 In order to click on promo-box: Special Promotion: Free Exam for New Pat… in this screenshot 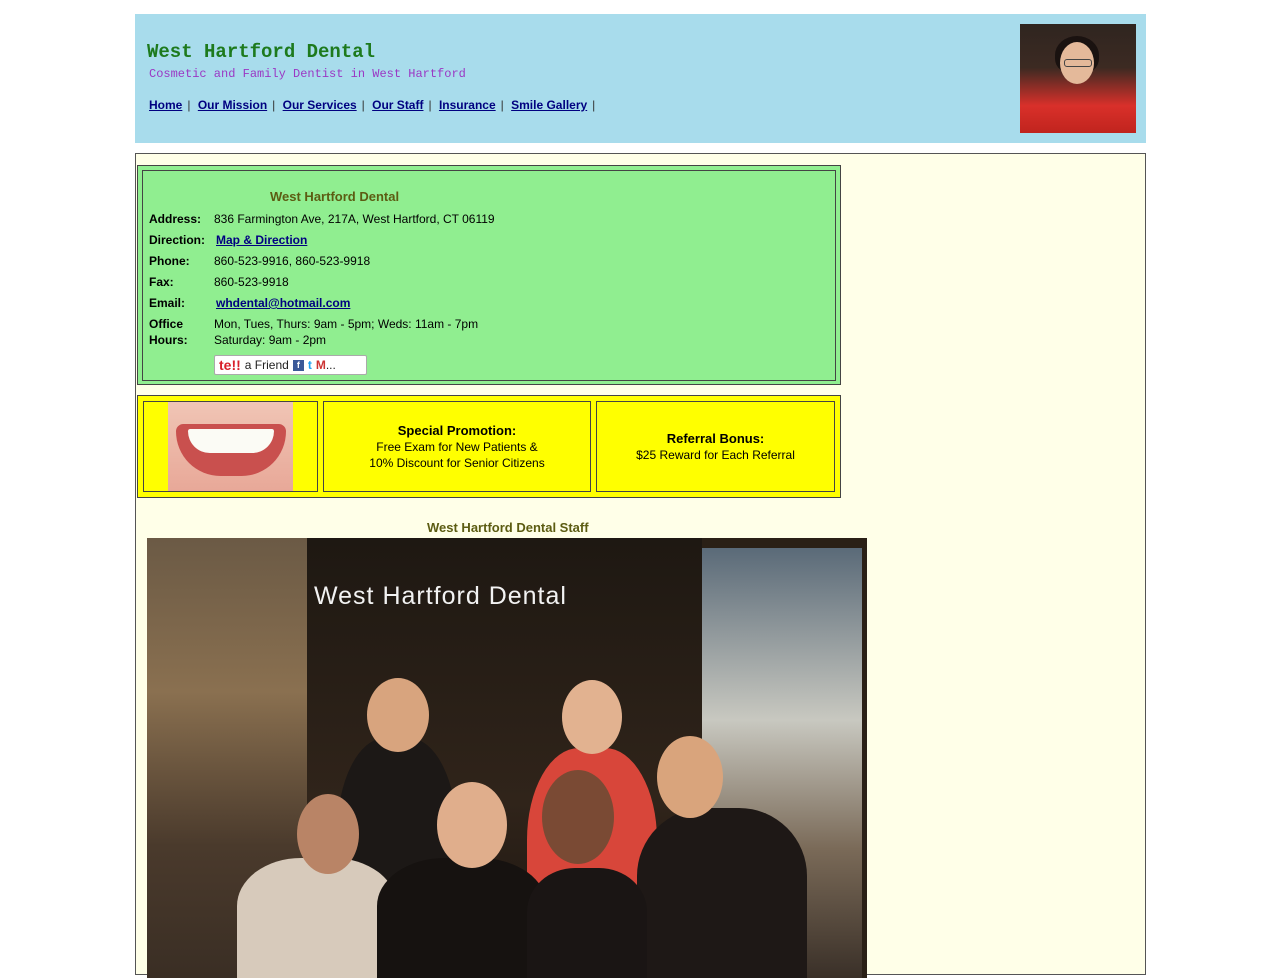, I will do `click(489, 446)`.